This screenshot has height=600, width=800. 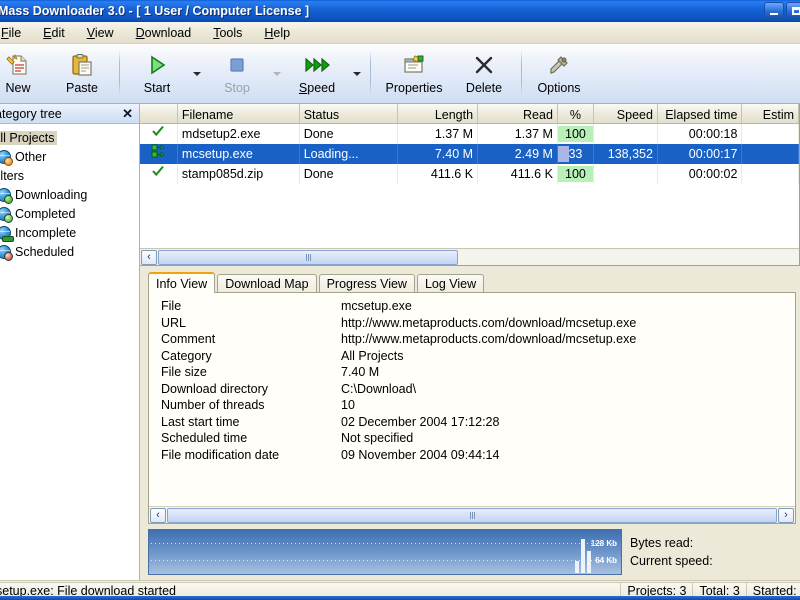 I want to click on cell-percent-text: 33, so click(x=575, y=154).